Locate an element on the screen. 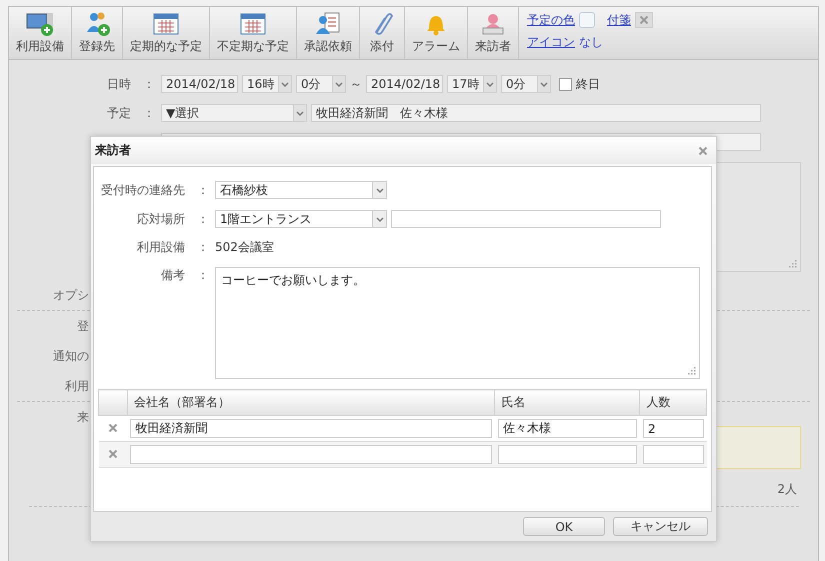 This screenshot has height=561, width=825. icon-value: なし is located at coordinates (591, 41).